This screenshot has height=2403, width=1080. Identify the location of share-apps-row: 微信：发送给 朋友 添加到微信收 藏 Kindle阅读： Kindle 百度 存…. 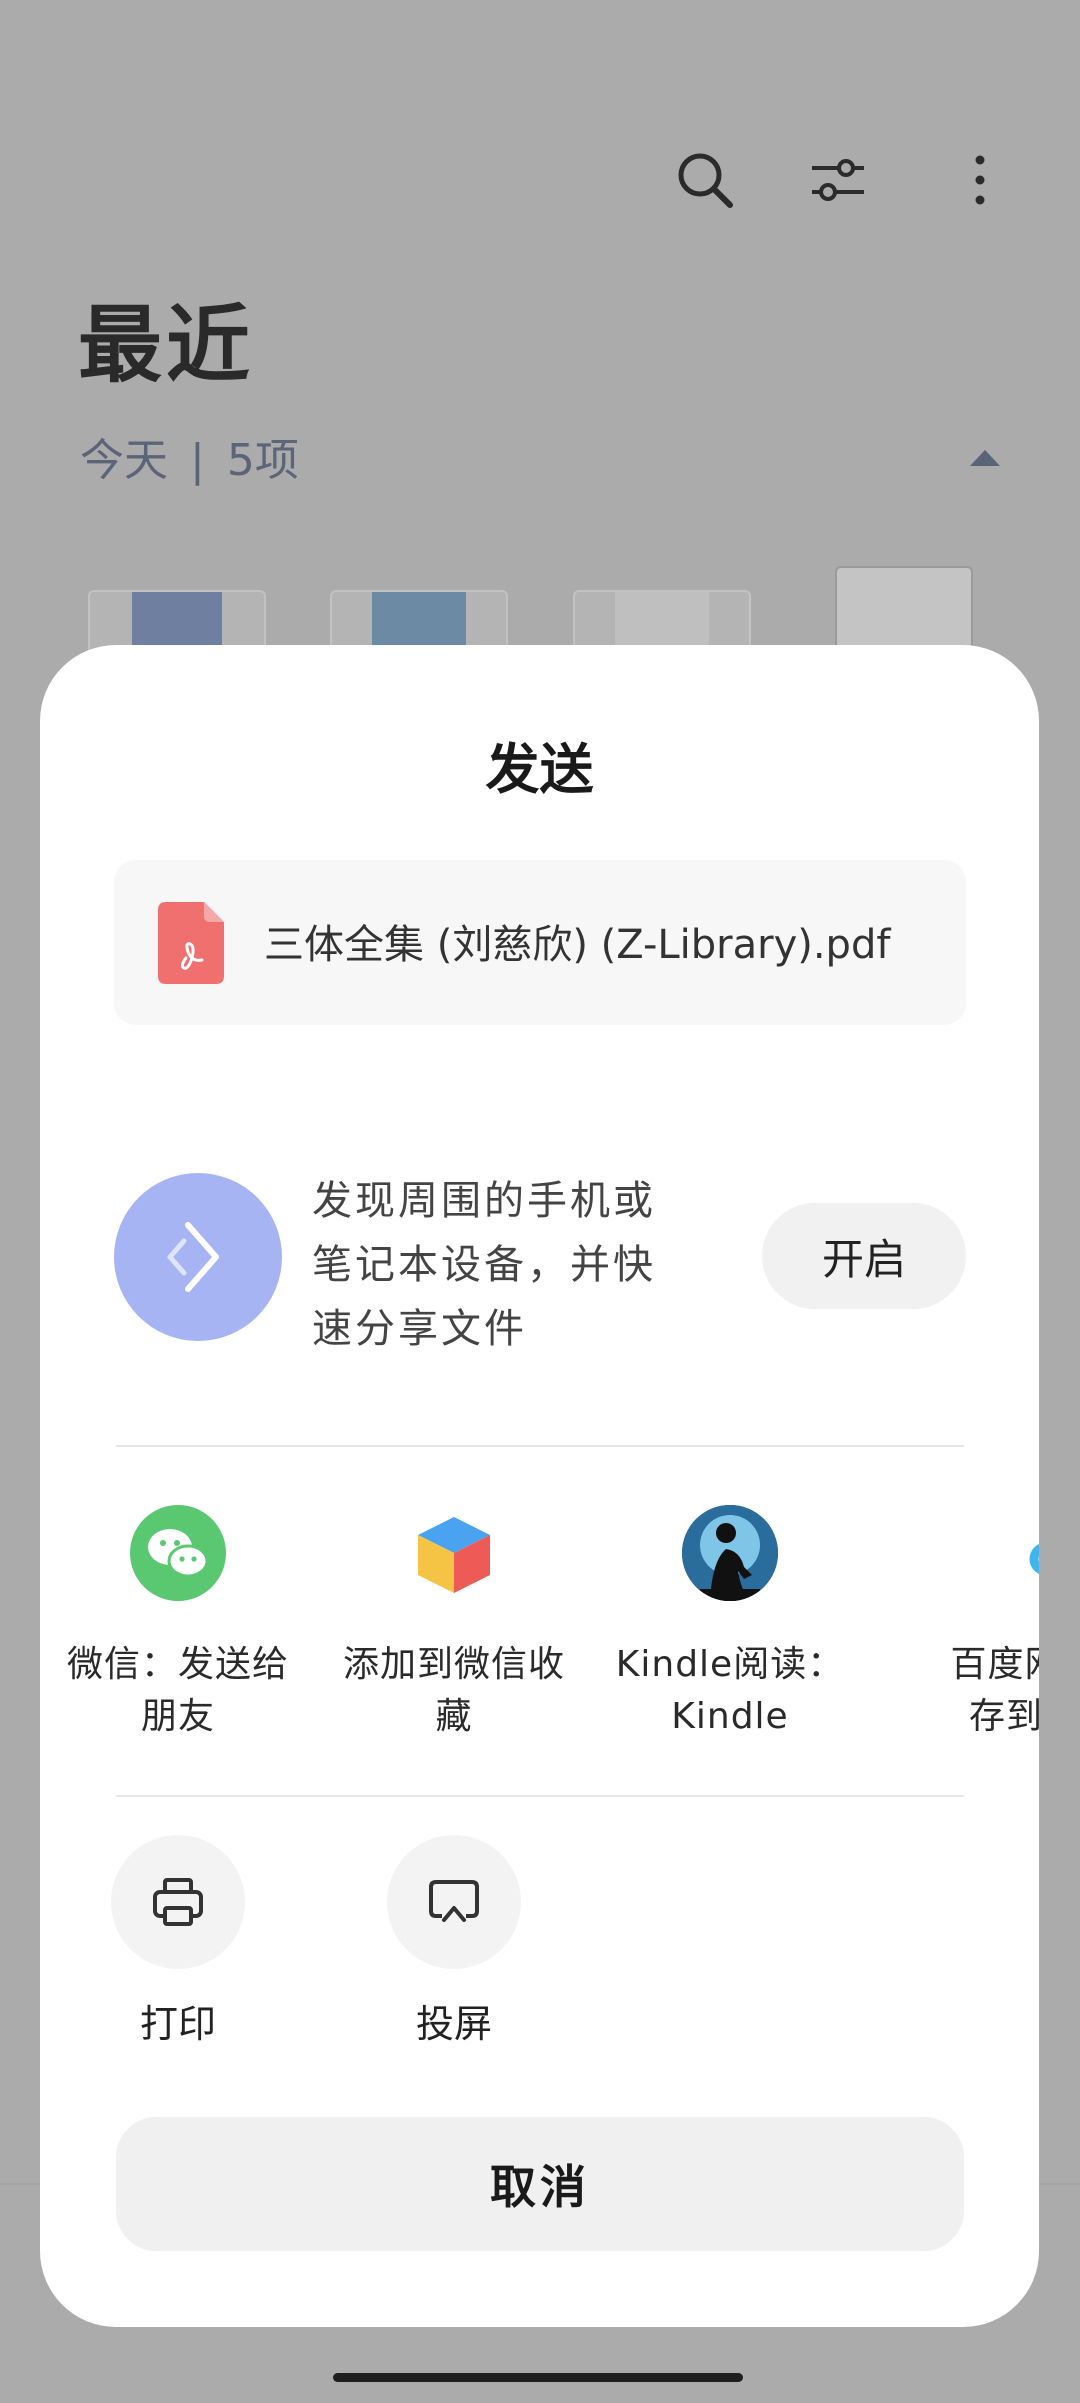
(539, 1635).